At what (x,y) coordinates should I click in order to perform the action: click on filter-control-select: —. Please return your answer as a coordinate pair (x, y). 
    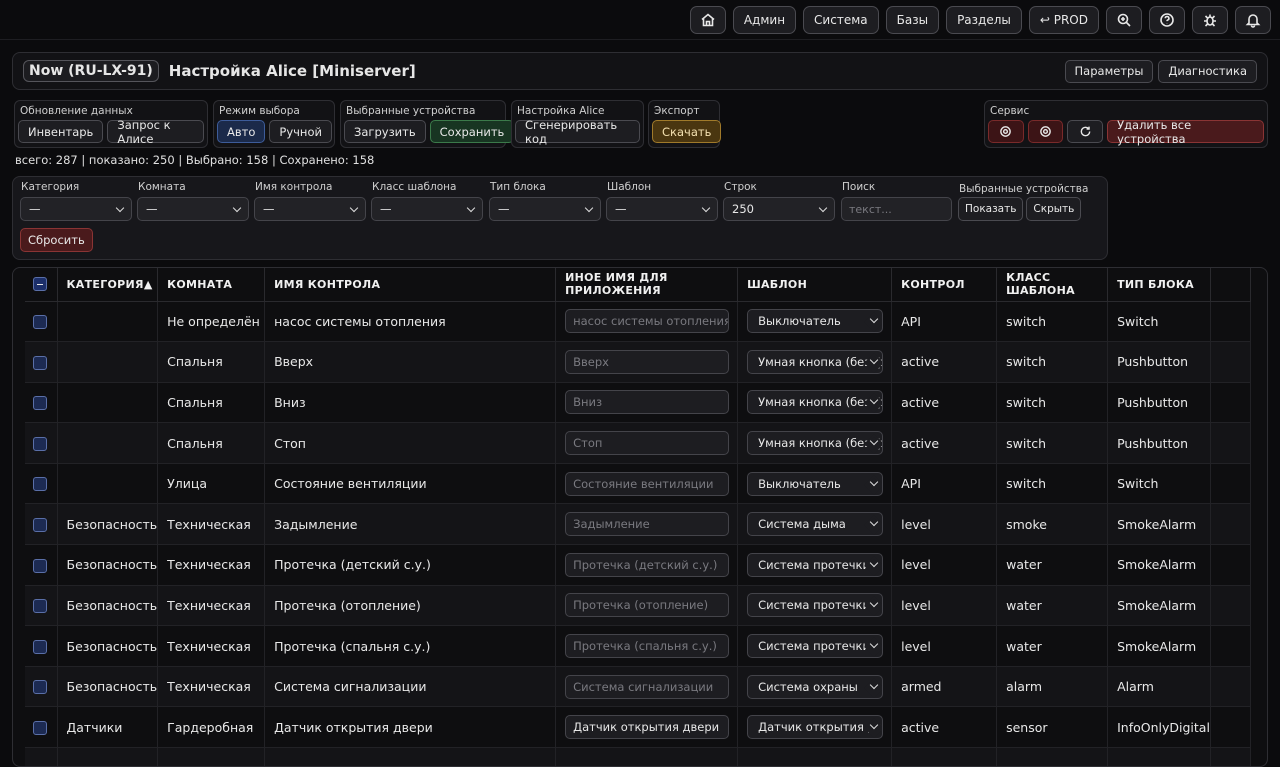
    Looking at the image, I should click on (310, 209).